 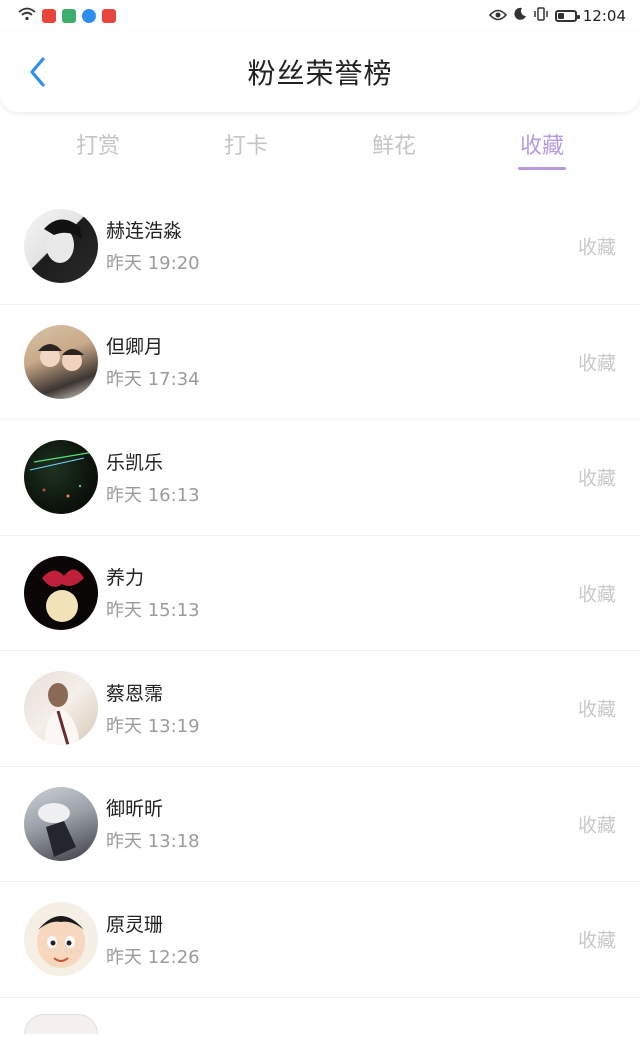 What do you see at coordinates (320, 1017) in the screenshot?
I see `list-item` at bounding box center [320, 1017].